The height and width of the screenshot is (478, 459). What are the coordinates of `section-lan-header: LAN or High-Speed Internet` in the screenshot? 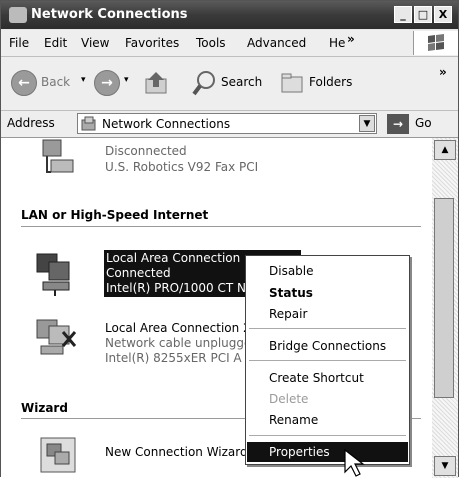 It's located at (115, 215).